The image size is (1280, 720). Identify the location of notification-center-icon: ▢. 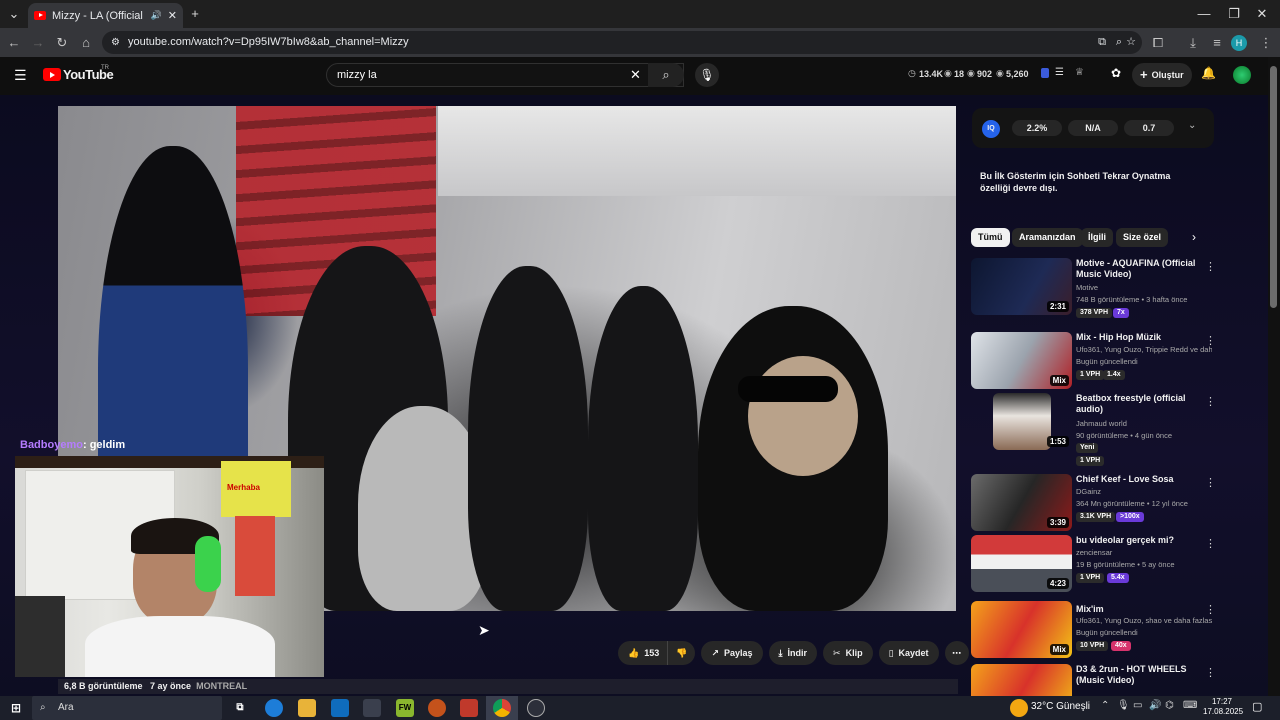
(1257, 706).